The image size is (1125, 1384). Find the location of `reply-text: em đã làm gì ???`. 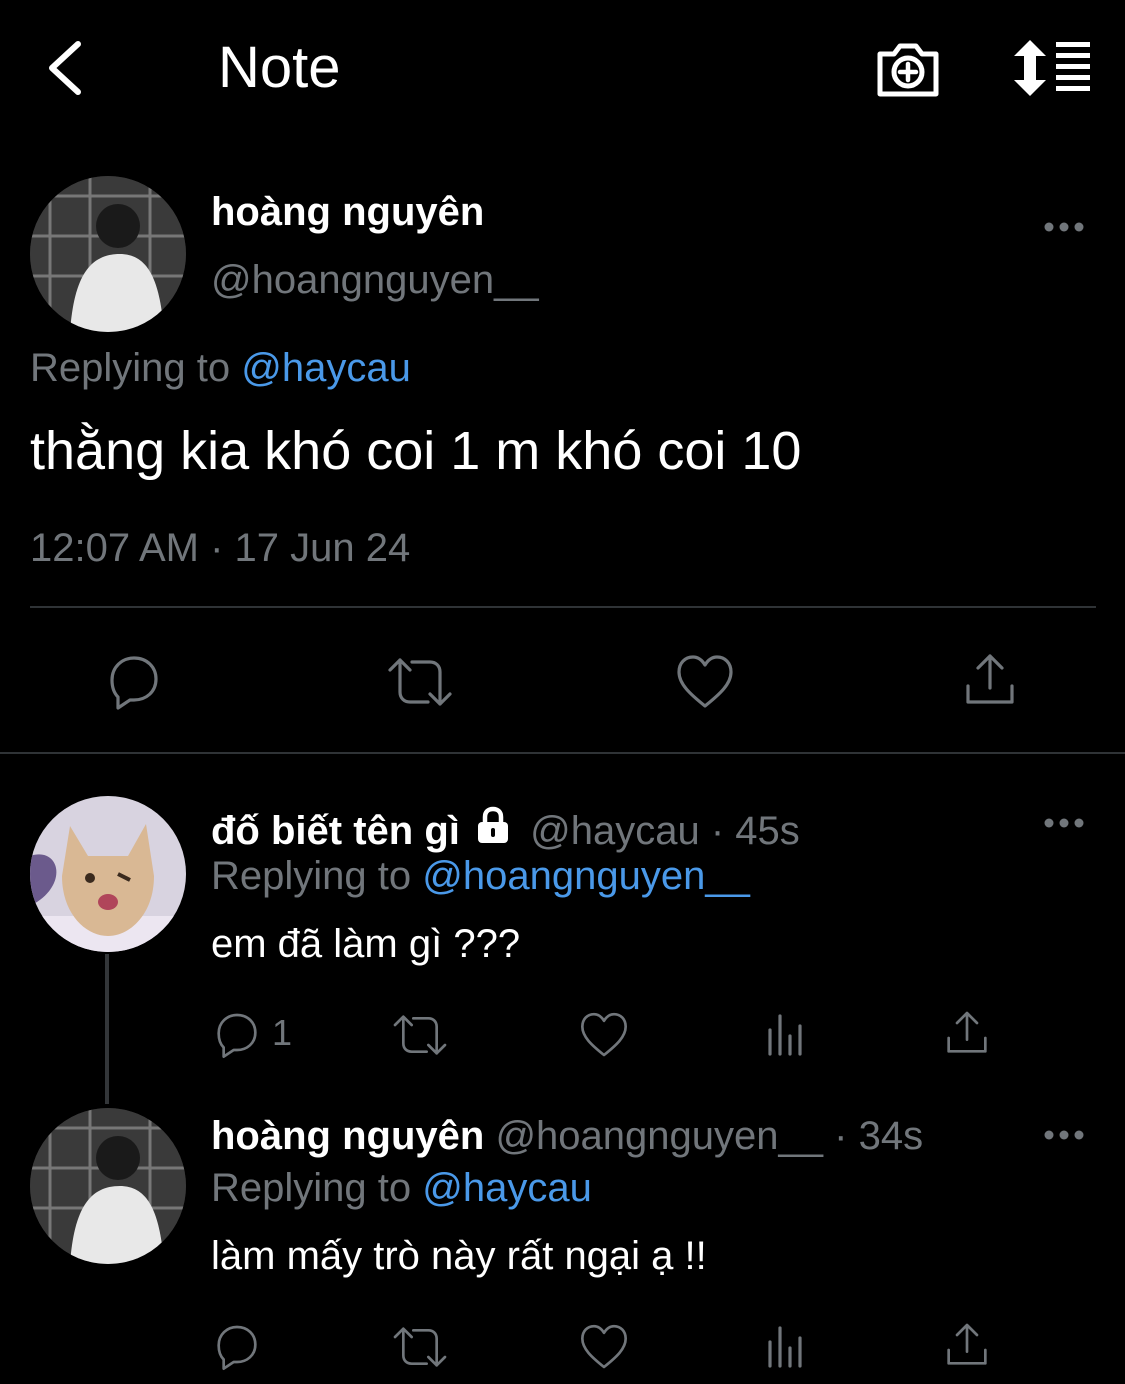

reply-text: em đã làm gì ??? is located at coordinates (366, 944).